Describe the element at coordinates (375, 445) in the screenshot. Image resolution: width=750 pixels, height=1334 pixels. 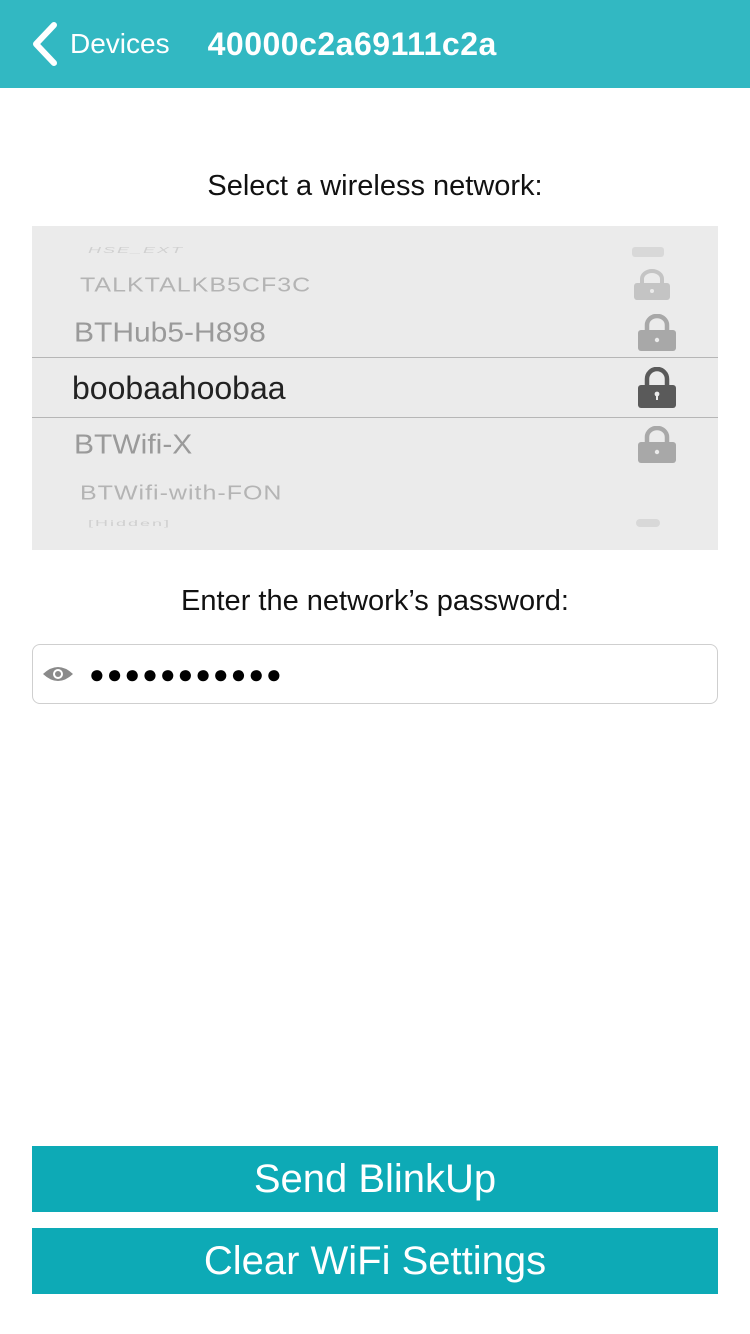
I see `network-row: BTWifi-X` at that location.